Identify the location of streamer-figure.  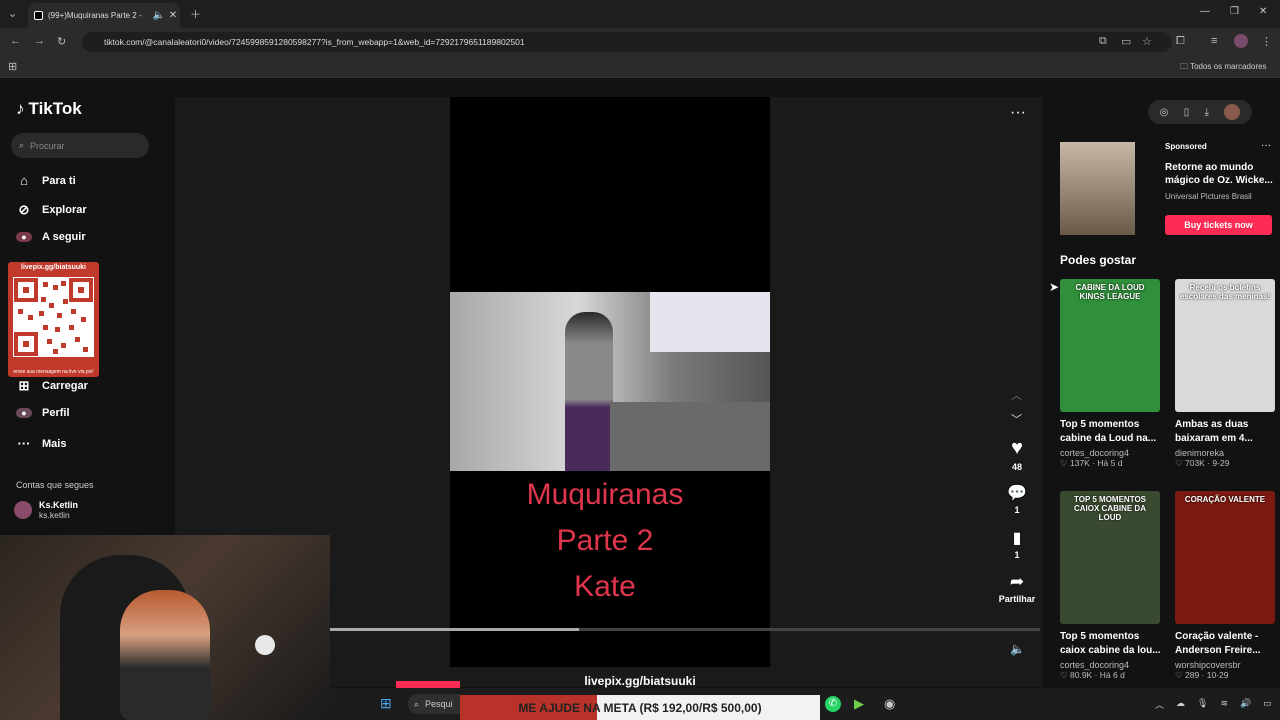
(165, 655).